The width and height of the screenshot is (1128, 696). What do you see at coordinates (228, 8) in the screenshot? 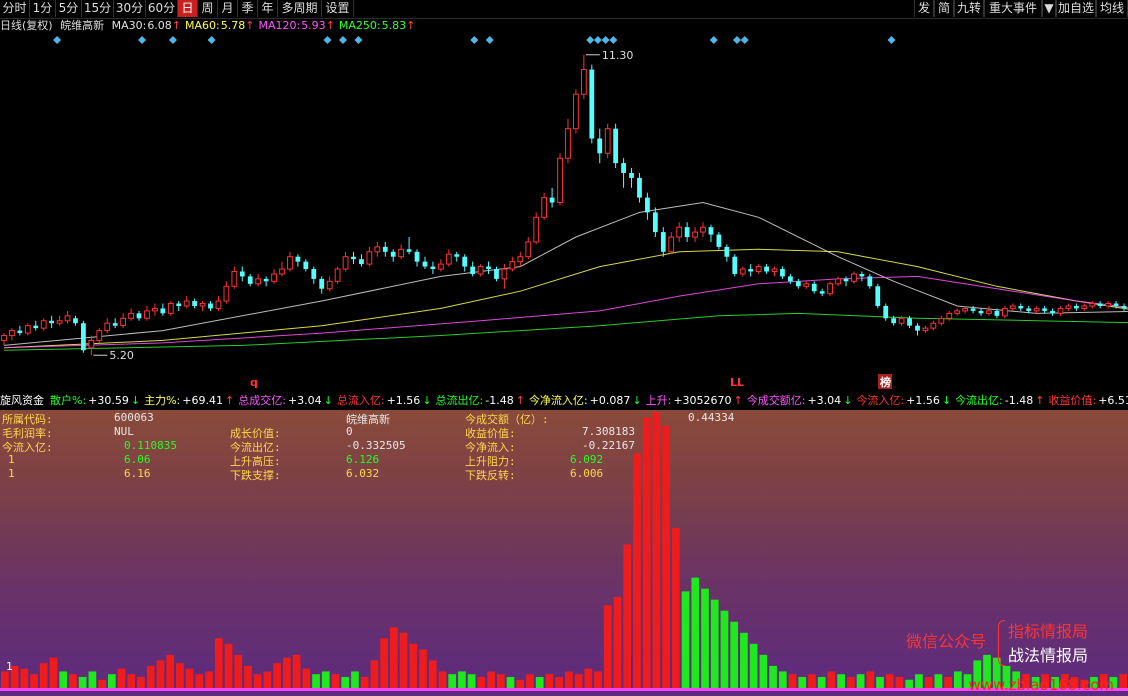
I see `toolbar-tab-8: 月` at bounding box center [228, 8].